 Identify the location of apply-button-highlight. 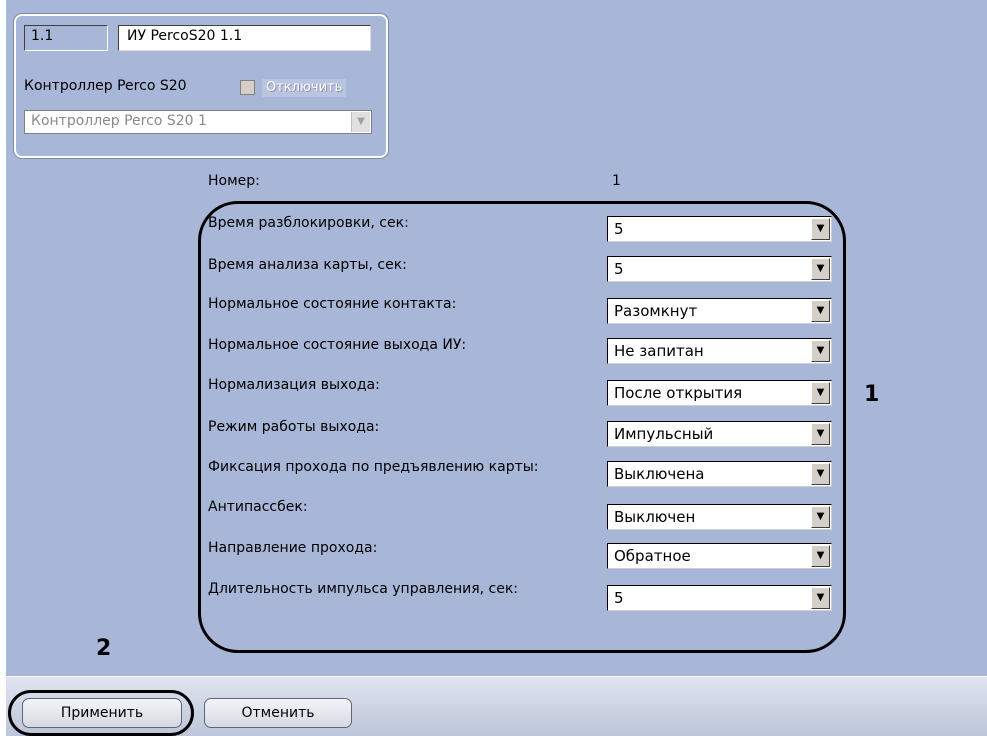
(101, 713).